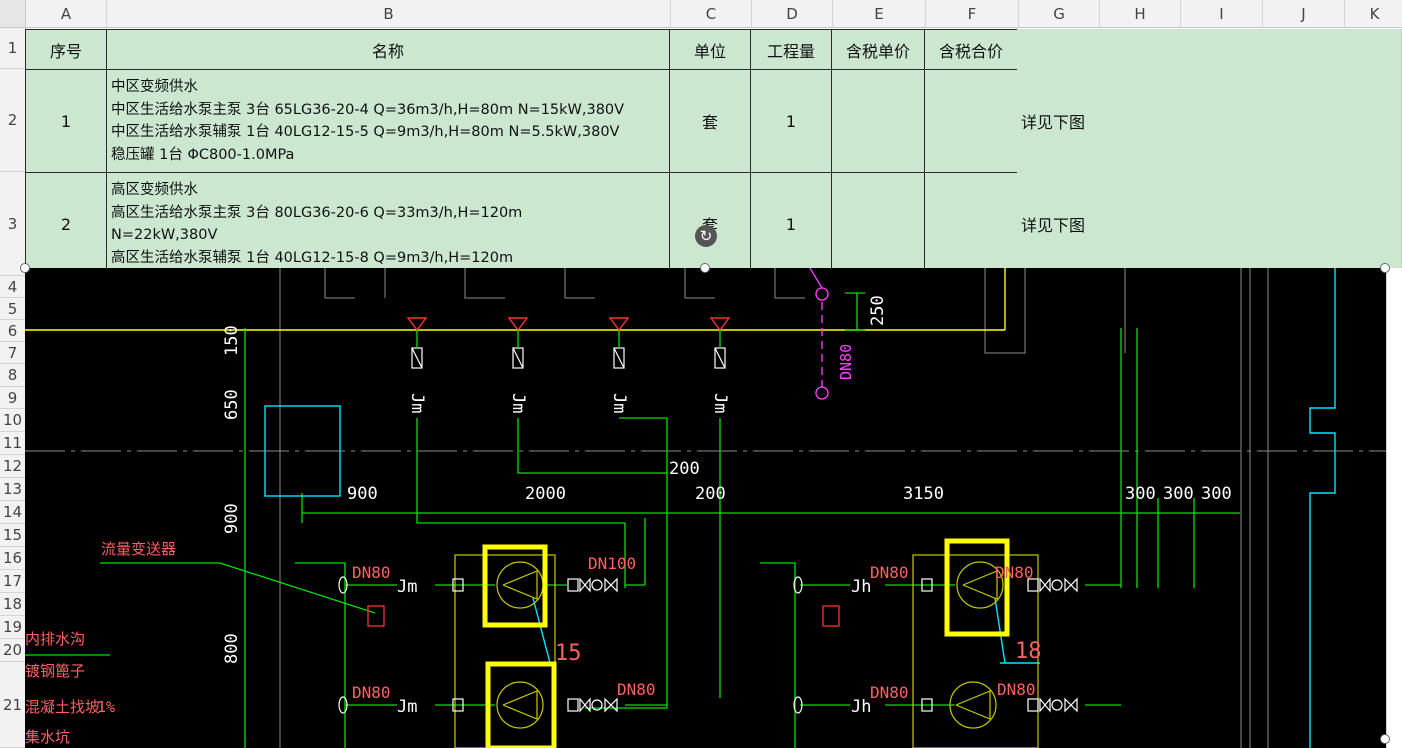 The height and width of the screenshot is (748, 1402). Describe the element at coordinates (568, 653) in the screenshot. I see `number-15: 15` at that location.